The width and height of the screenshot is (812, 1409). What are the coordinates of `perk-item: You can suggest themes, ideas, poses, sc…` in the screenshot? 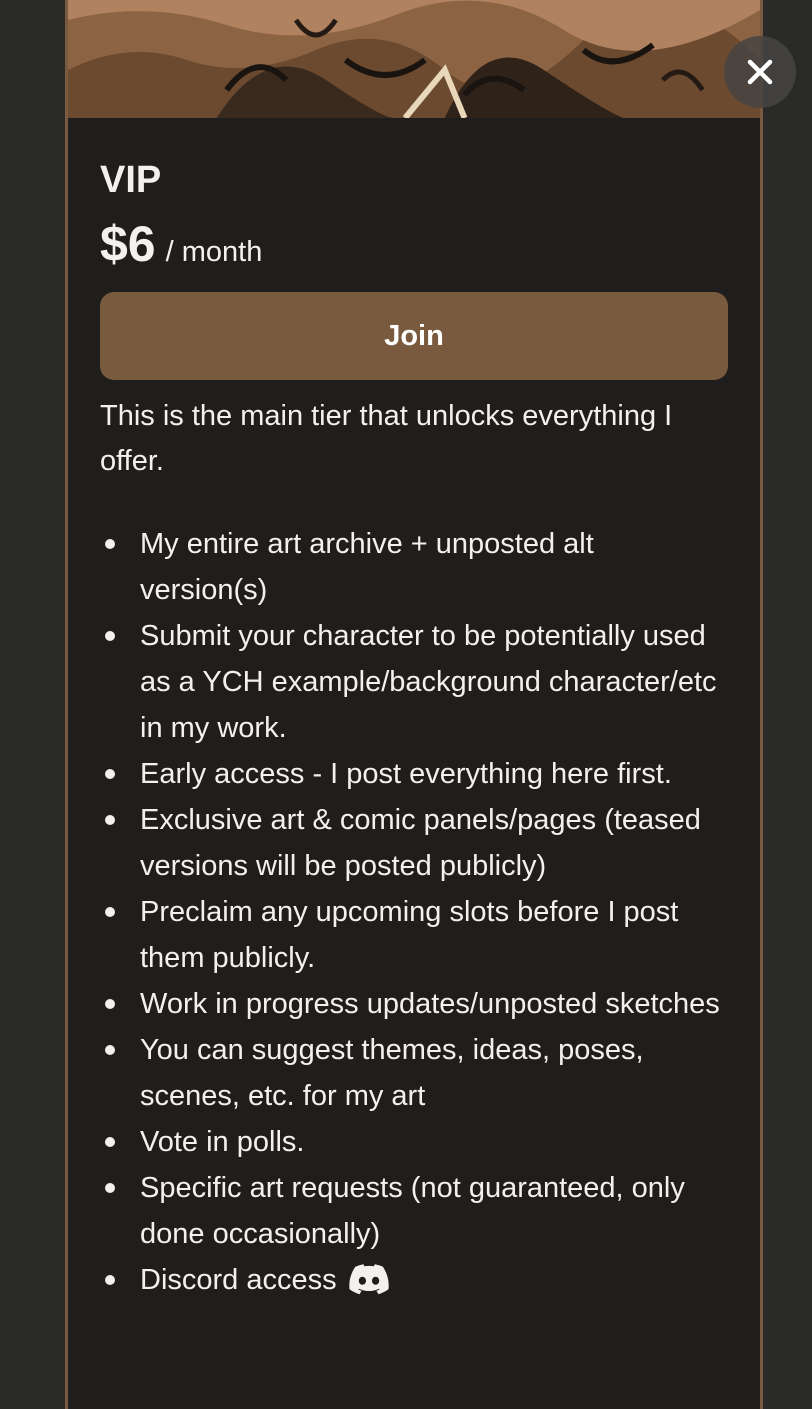 It's located at (414, 1073).